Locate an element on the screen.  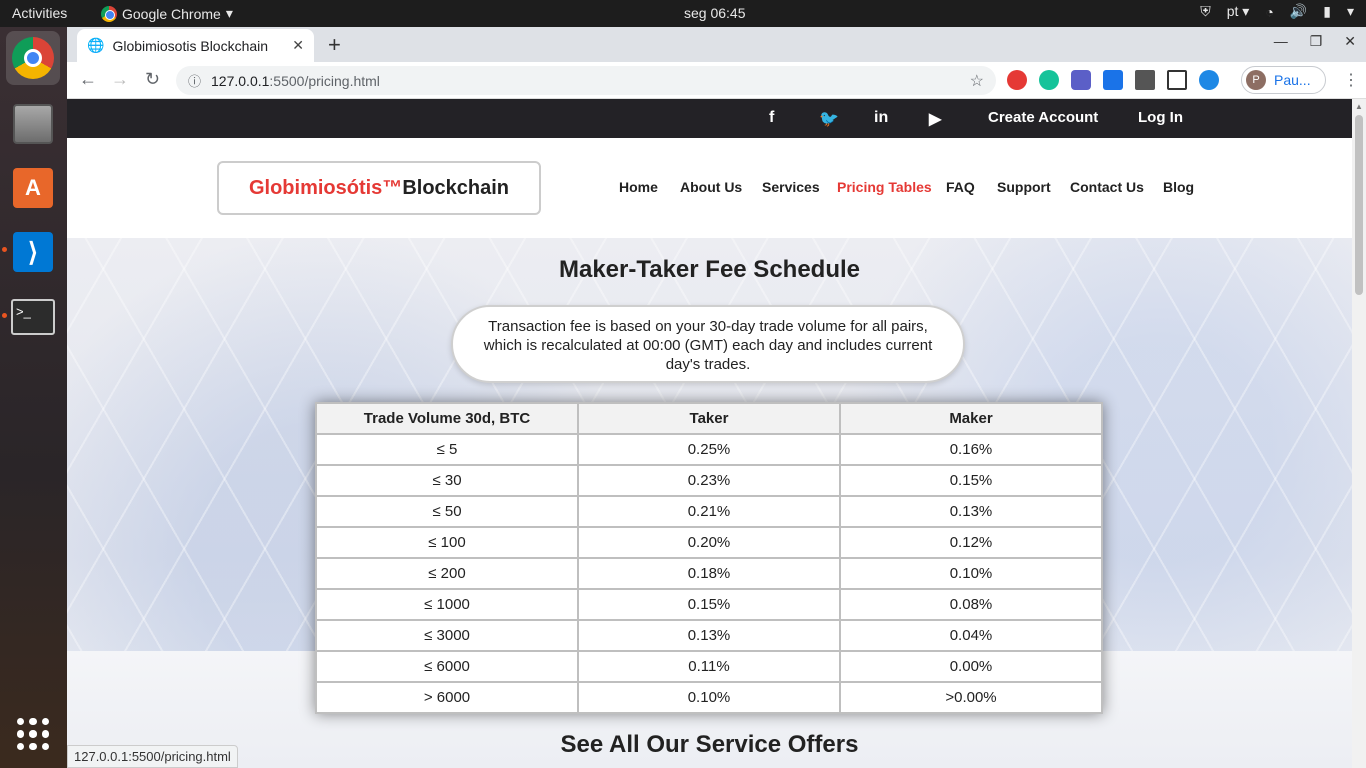
address-bar: ⓘ 127.0.0.1:5500/pricing.html ☆ is located at coordinates (586, 80).